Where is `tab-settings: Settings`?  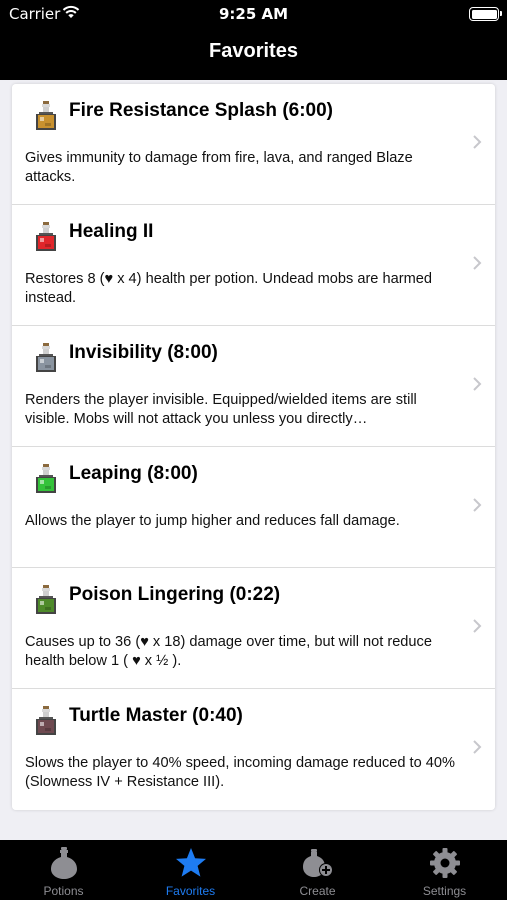
tab-settings: Settings is located at coordinates (444, 870).